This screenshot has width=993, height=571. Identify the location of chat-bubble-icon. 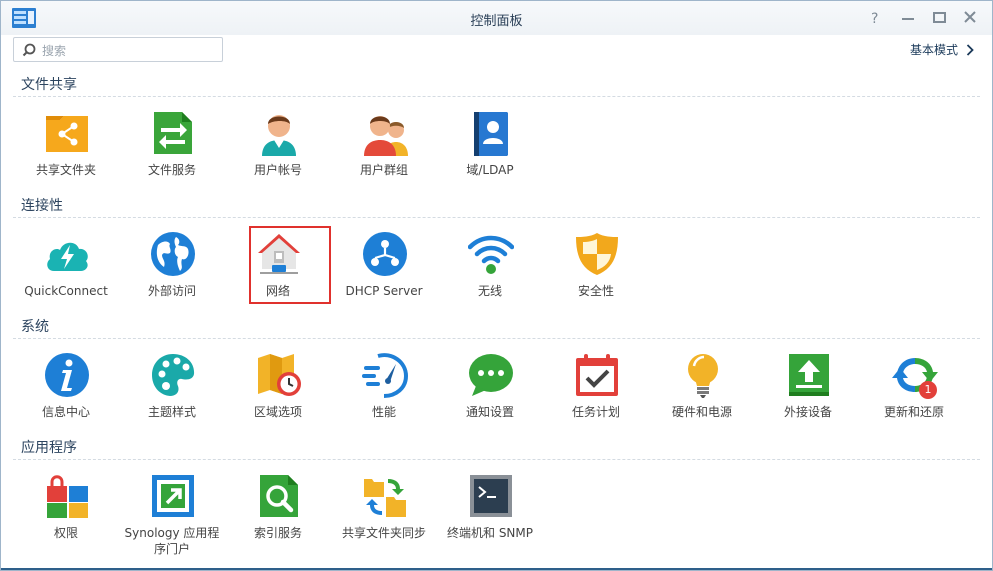
(491, 375).